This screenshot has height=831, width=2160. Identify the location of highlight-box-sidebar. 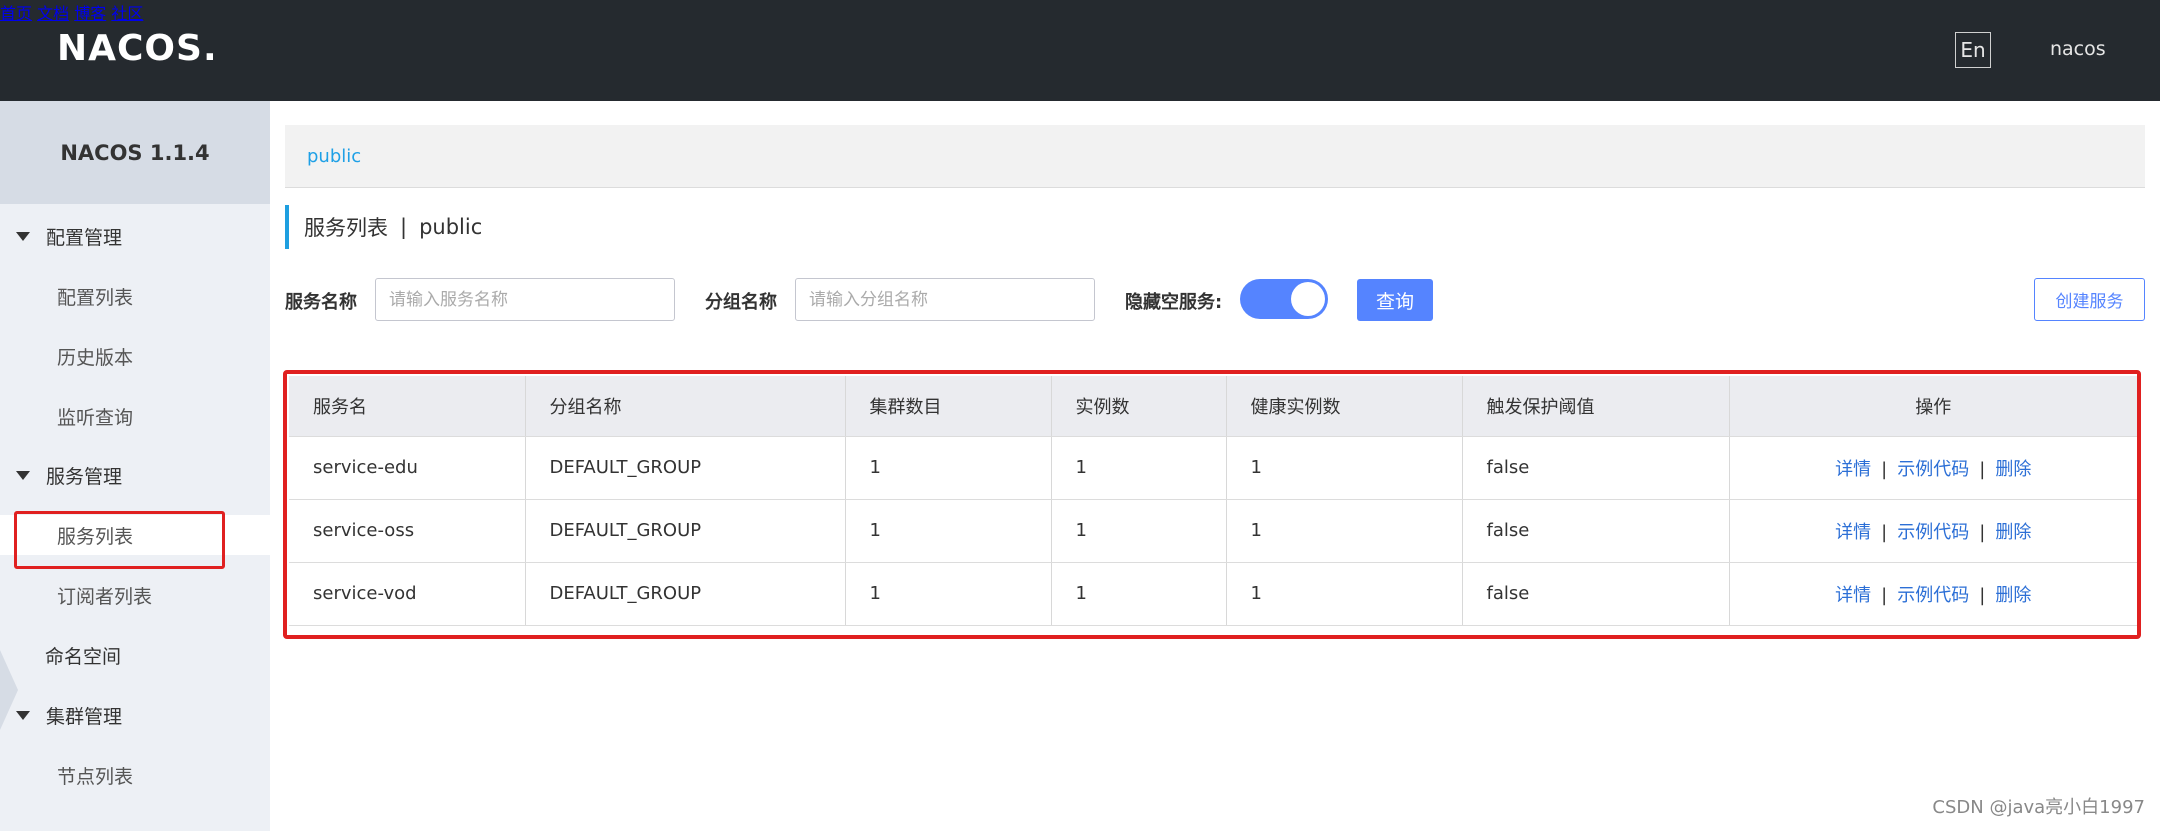
(119, 540).